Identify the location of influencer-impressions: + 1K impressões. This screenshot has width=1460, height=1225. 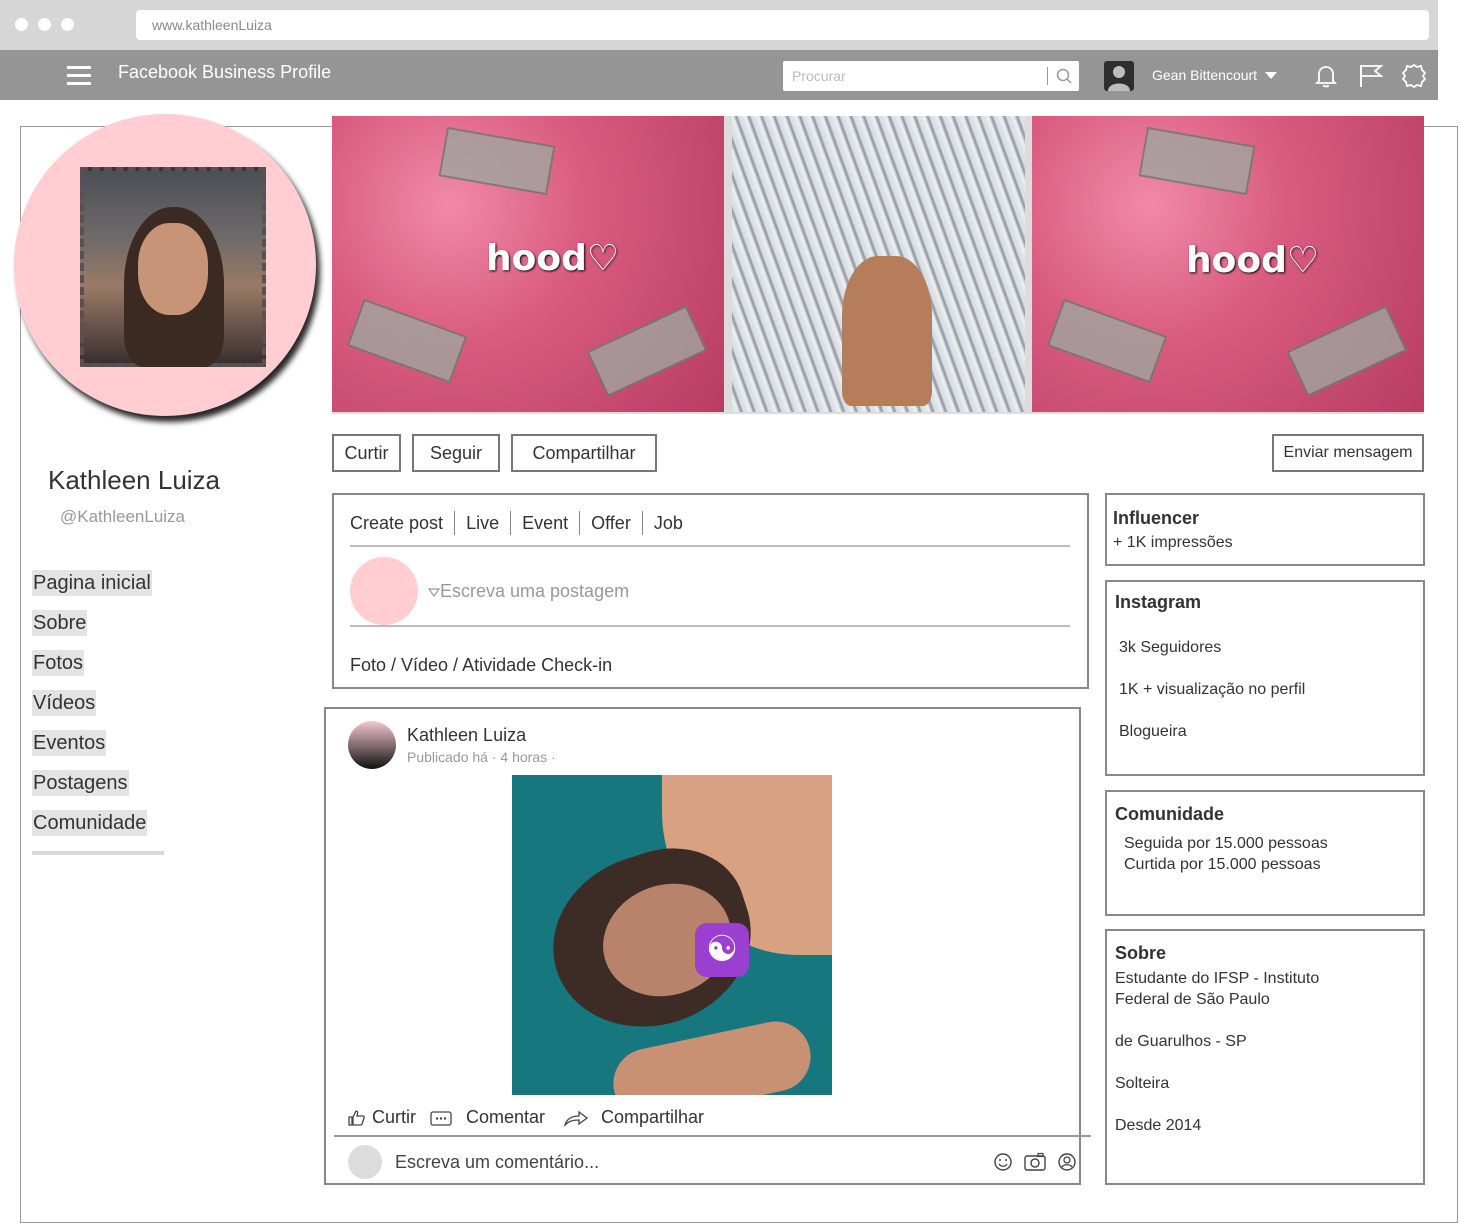
(1173, 542).